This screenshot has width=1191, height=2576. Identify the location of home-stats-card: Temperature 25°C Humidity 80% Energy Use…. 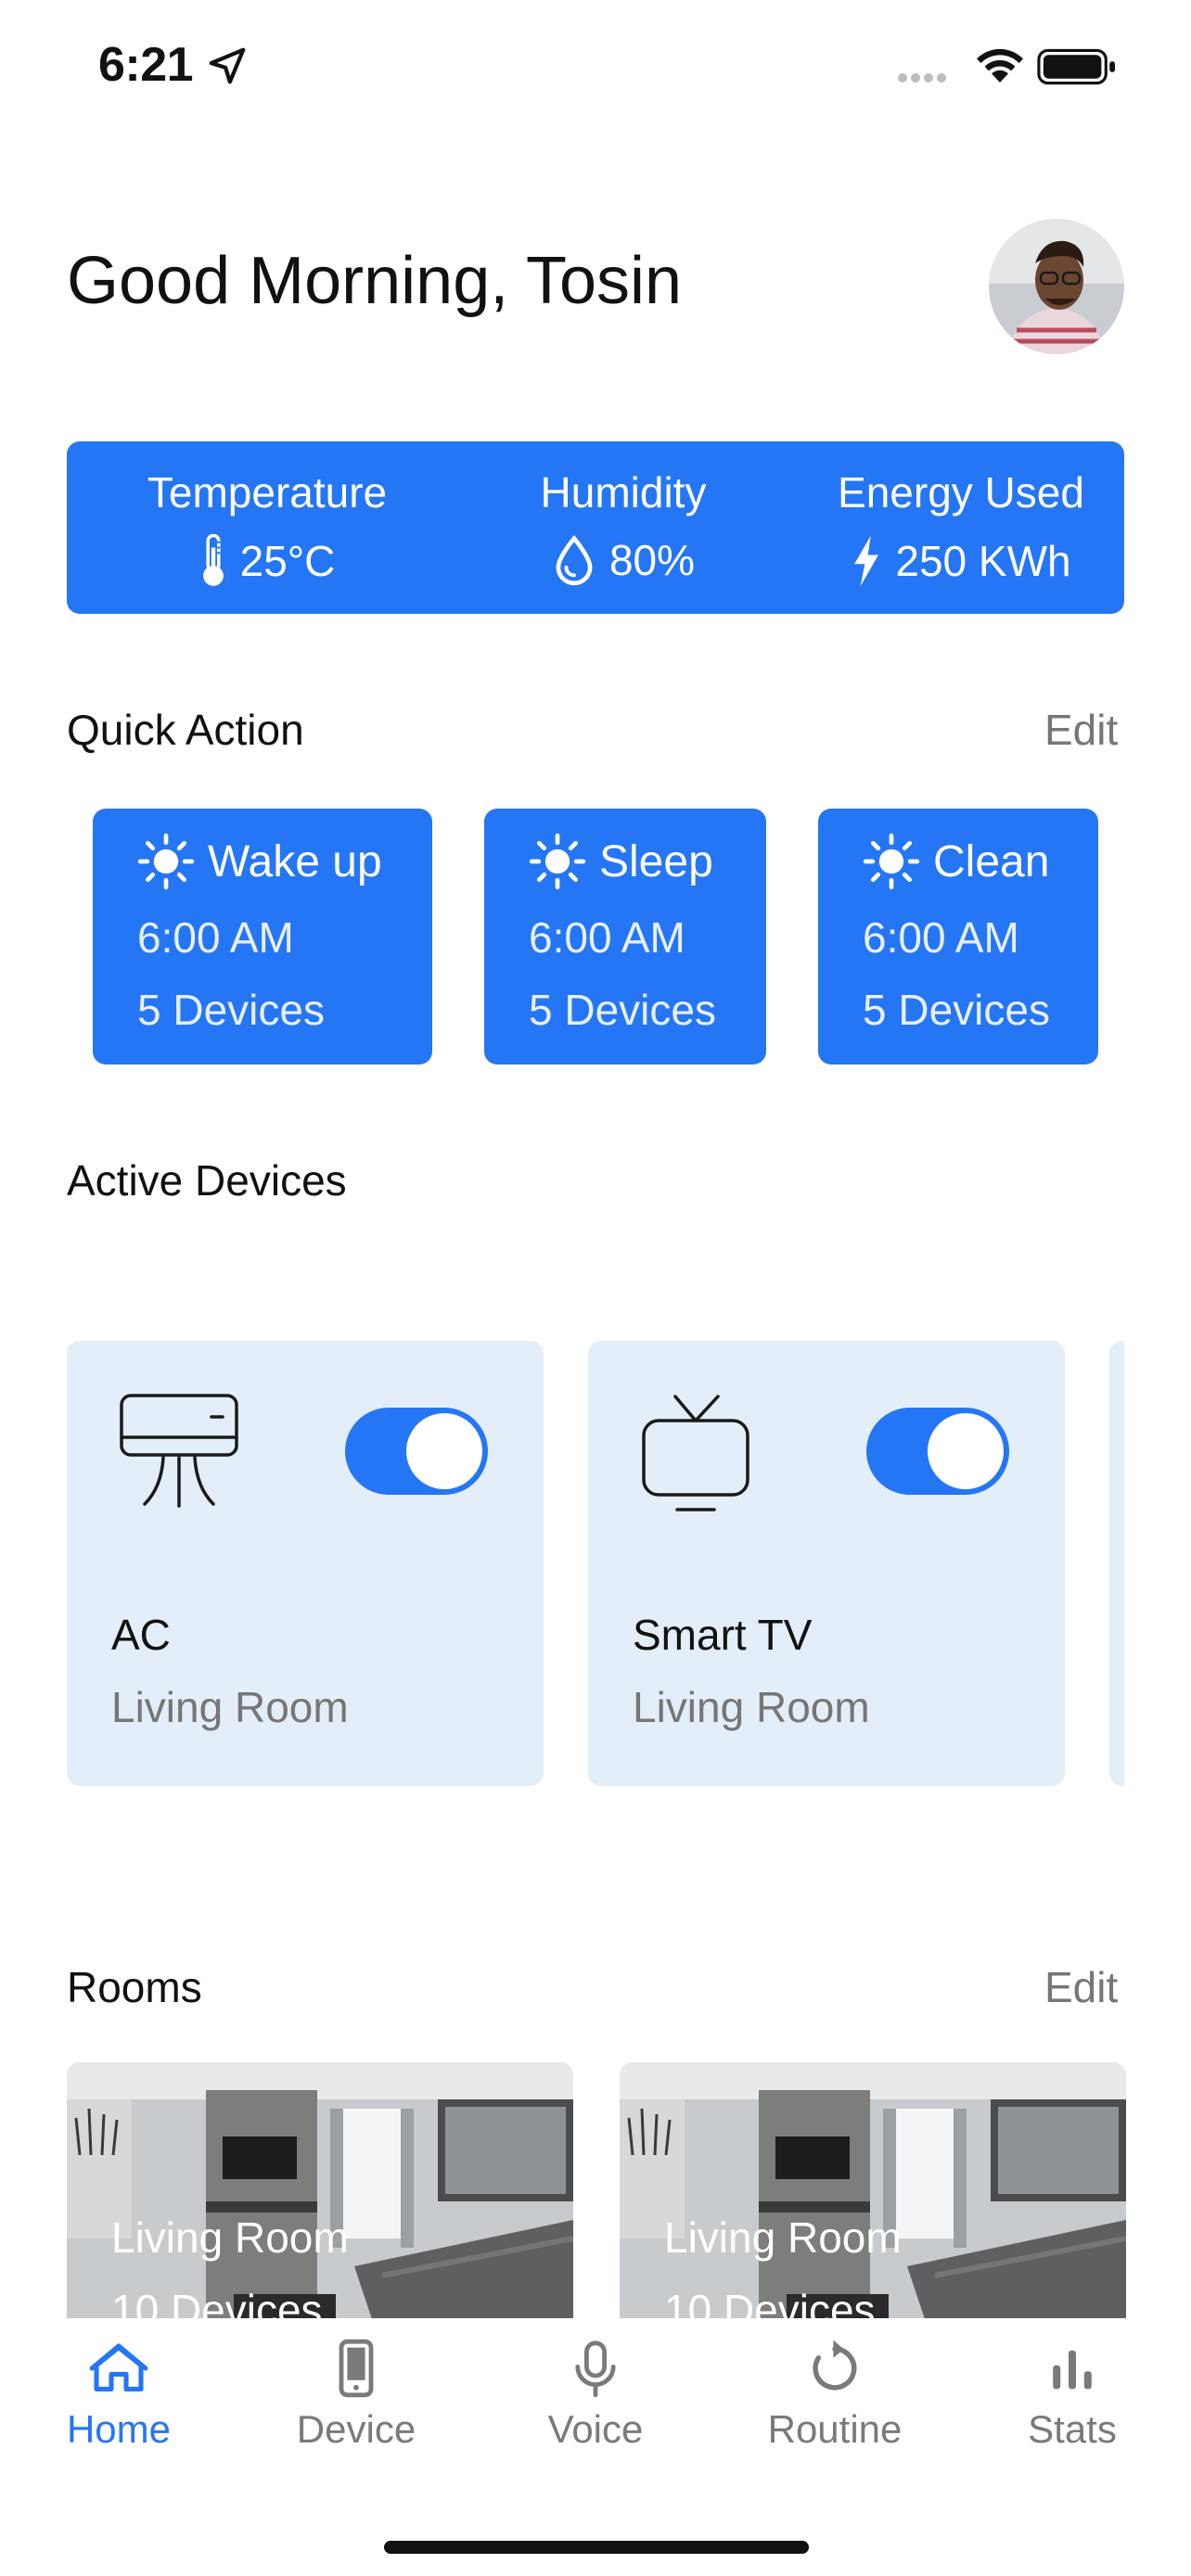
(595, 528).